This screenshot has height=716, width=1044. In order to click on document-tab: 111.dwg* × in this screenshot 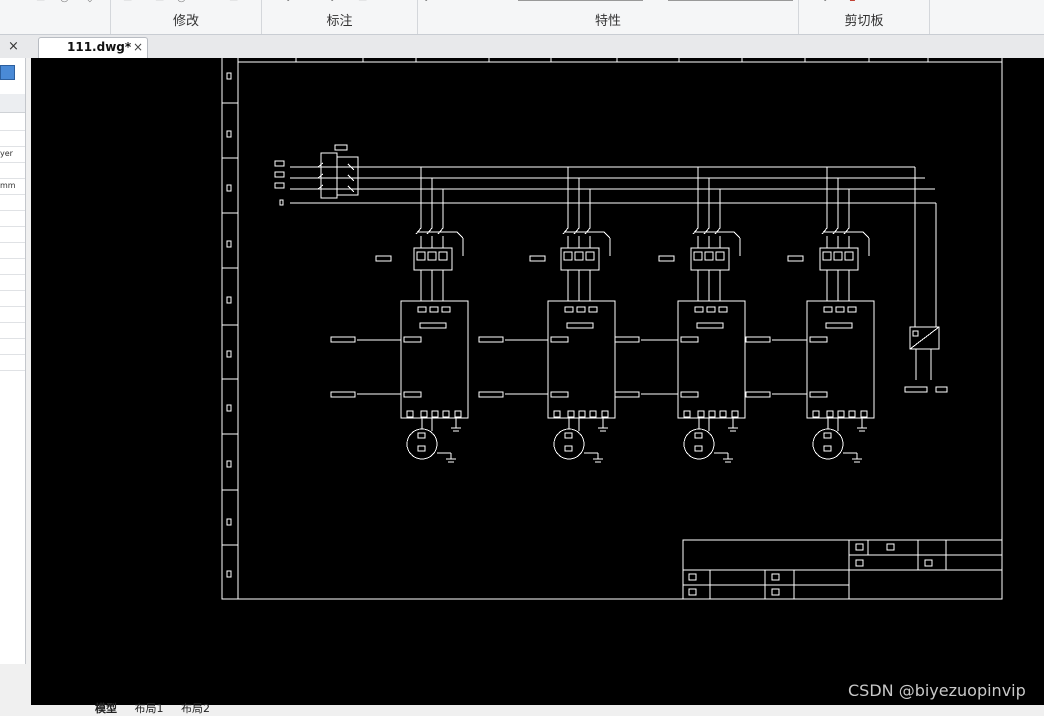, I will do `click(93, 48)`.